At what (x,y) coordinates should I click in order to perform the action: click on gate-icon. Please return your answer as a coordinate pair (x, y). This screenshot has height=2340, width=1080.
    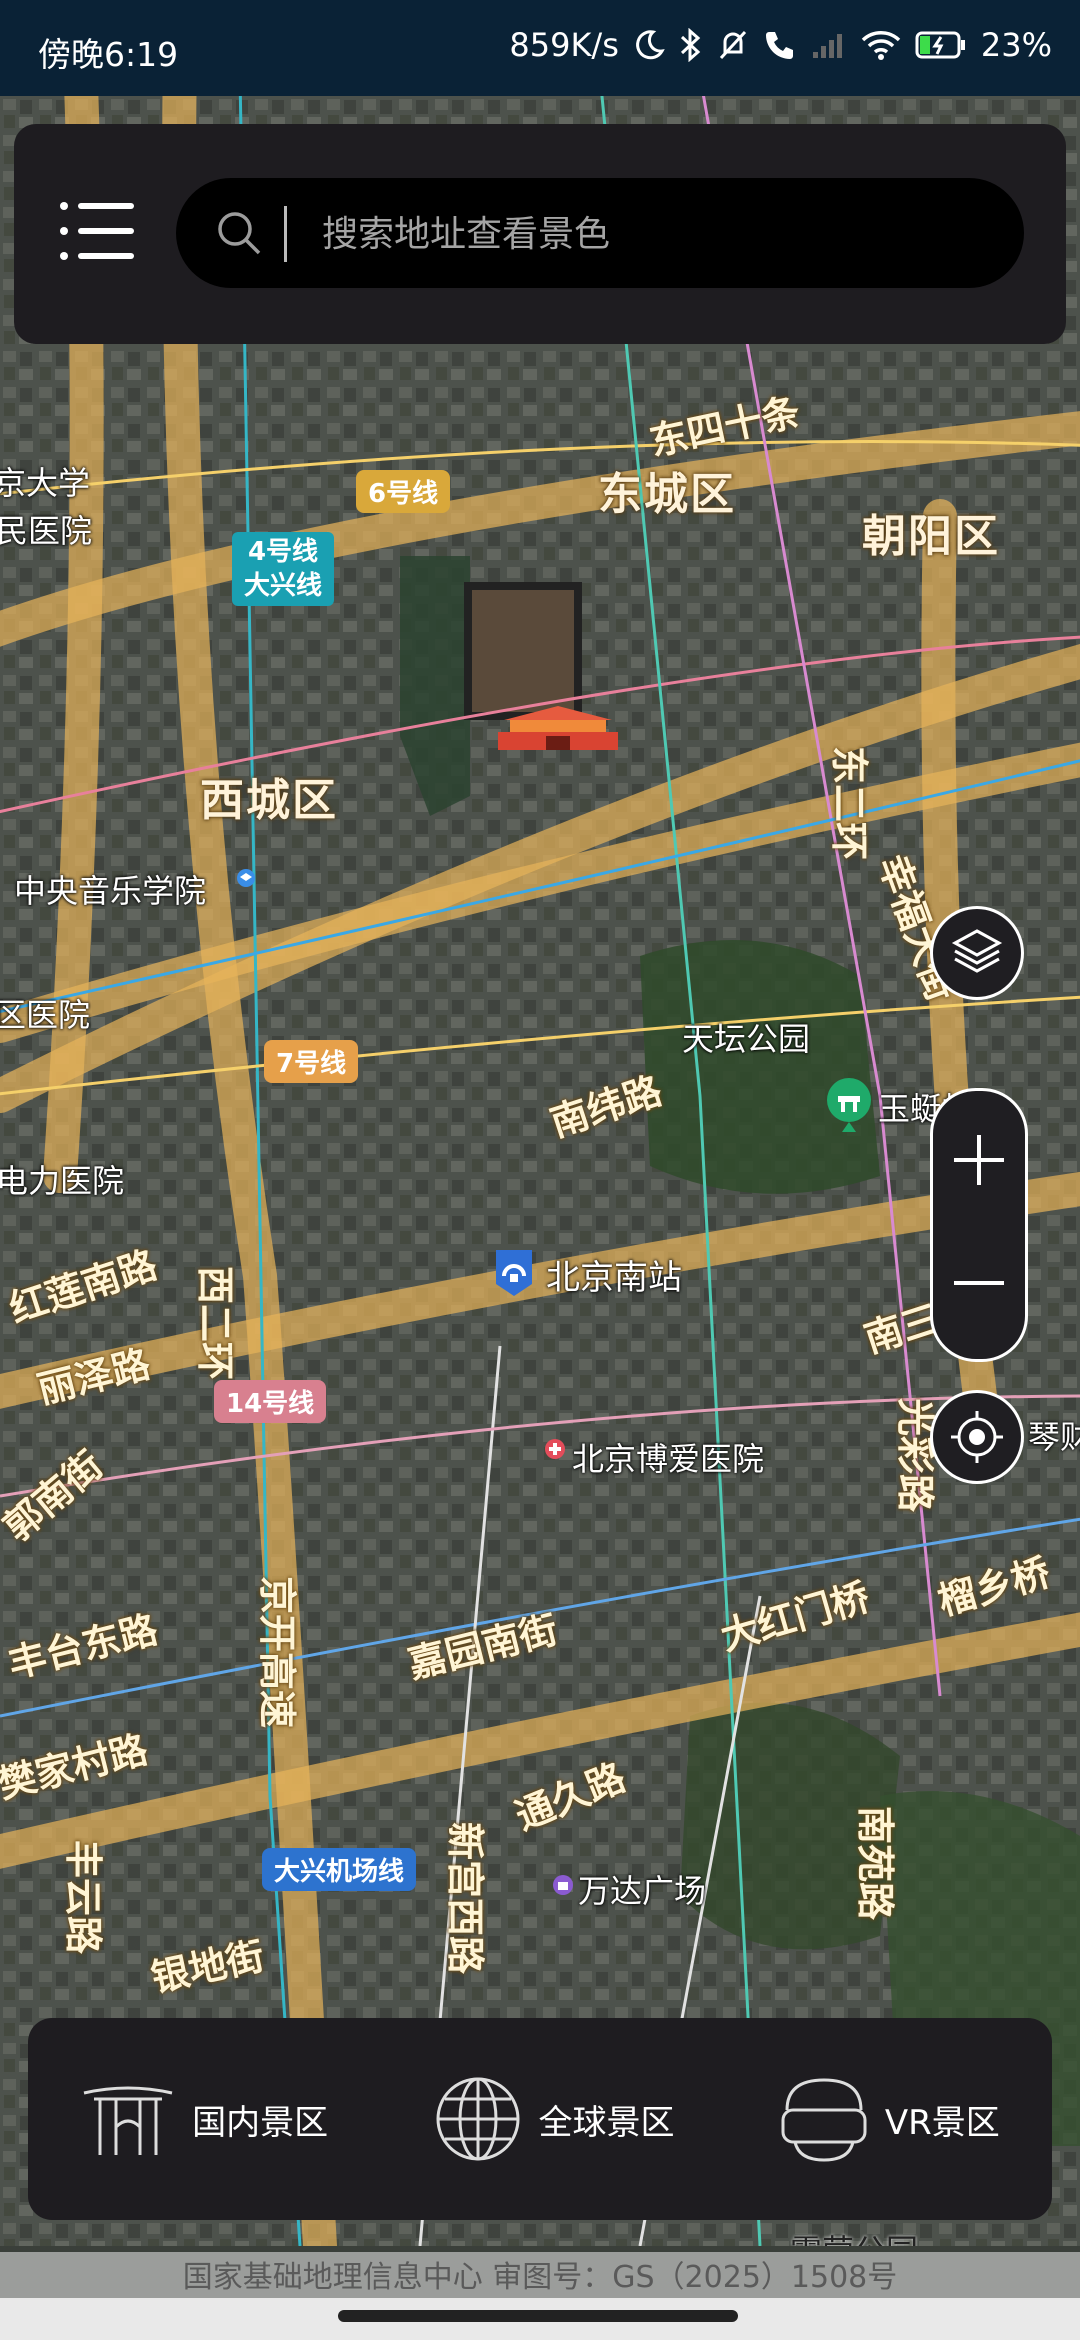
    Looking at the image, I should click on (128, 2120).